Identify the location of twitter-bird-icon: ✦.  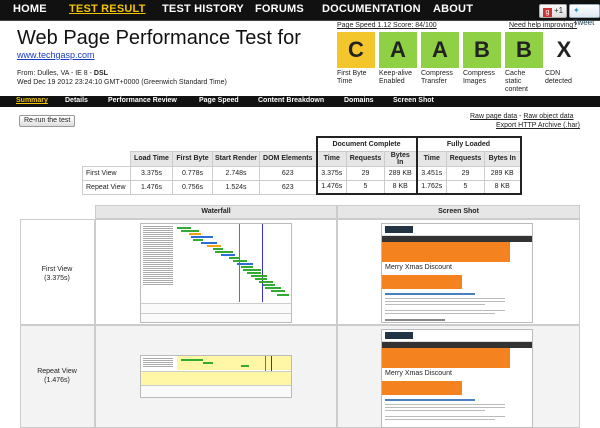
(576, 10).